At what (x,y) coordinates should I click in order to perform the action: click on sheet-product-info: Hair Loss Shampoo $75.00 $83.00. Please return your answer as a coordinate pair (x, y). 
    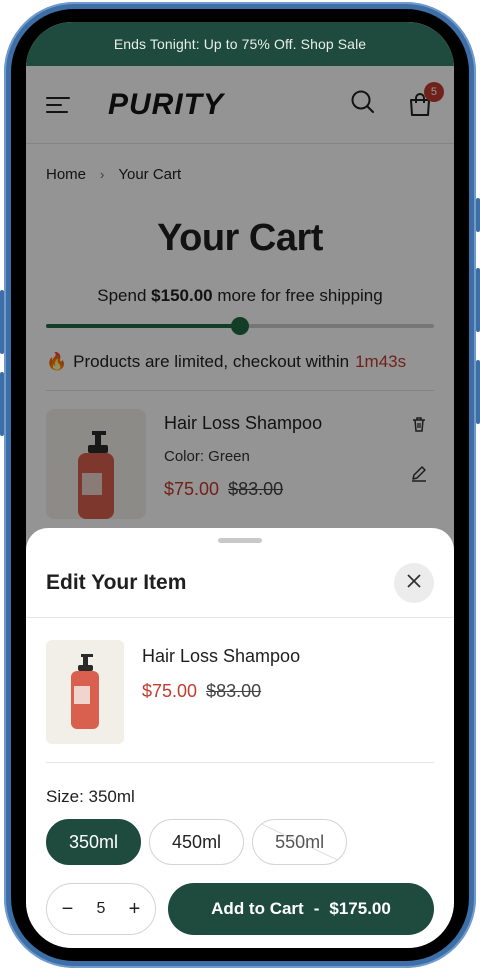
    Looking at the image, I should click on (221, 692).